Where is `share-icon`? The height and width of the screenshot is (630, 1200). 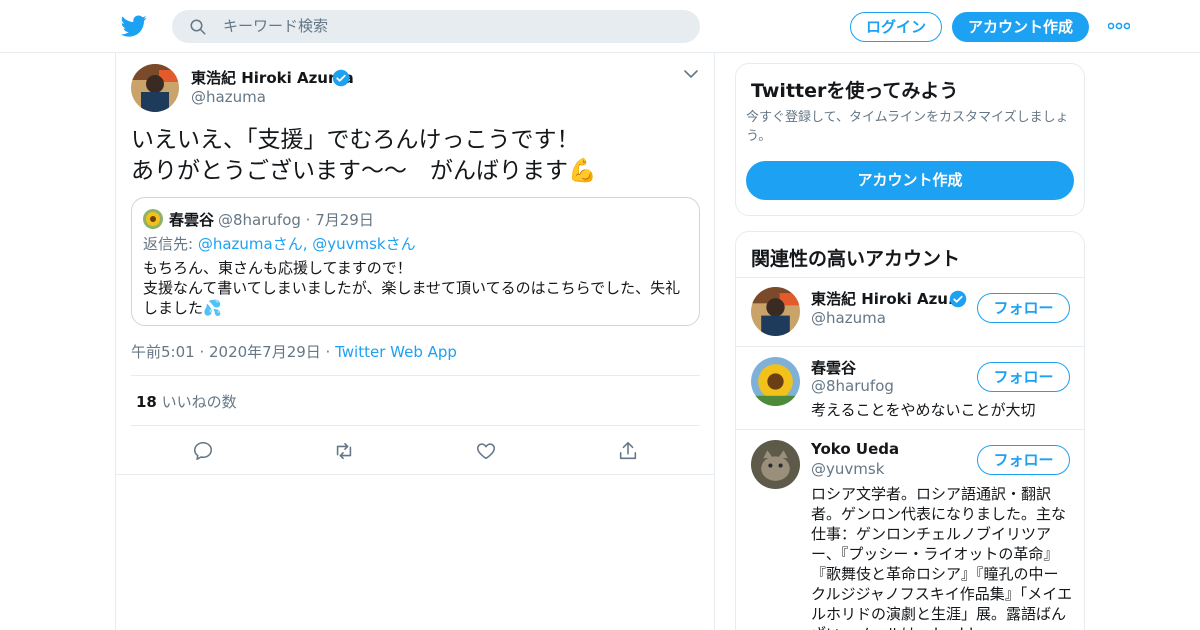 share-icon is located at coordinates (628, 451).